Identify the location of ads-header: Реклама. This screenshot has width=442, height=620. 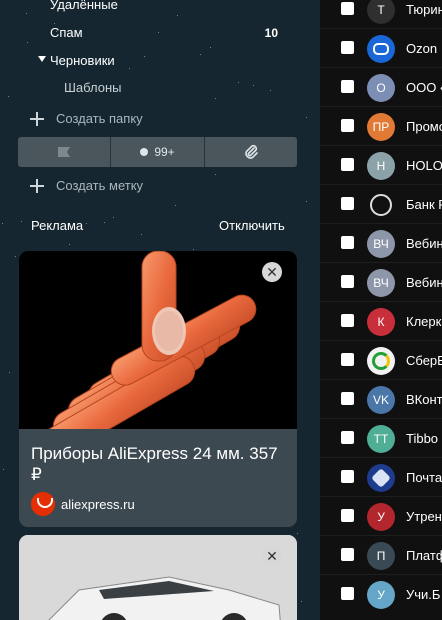
(57, 225).